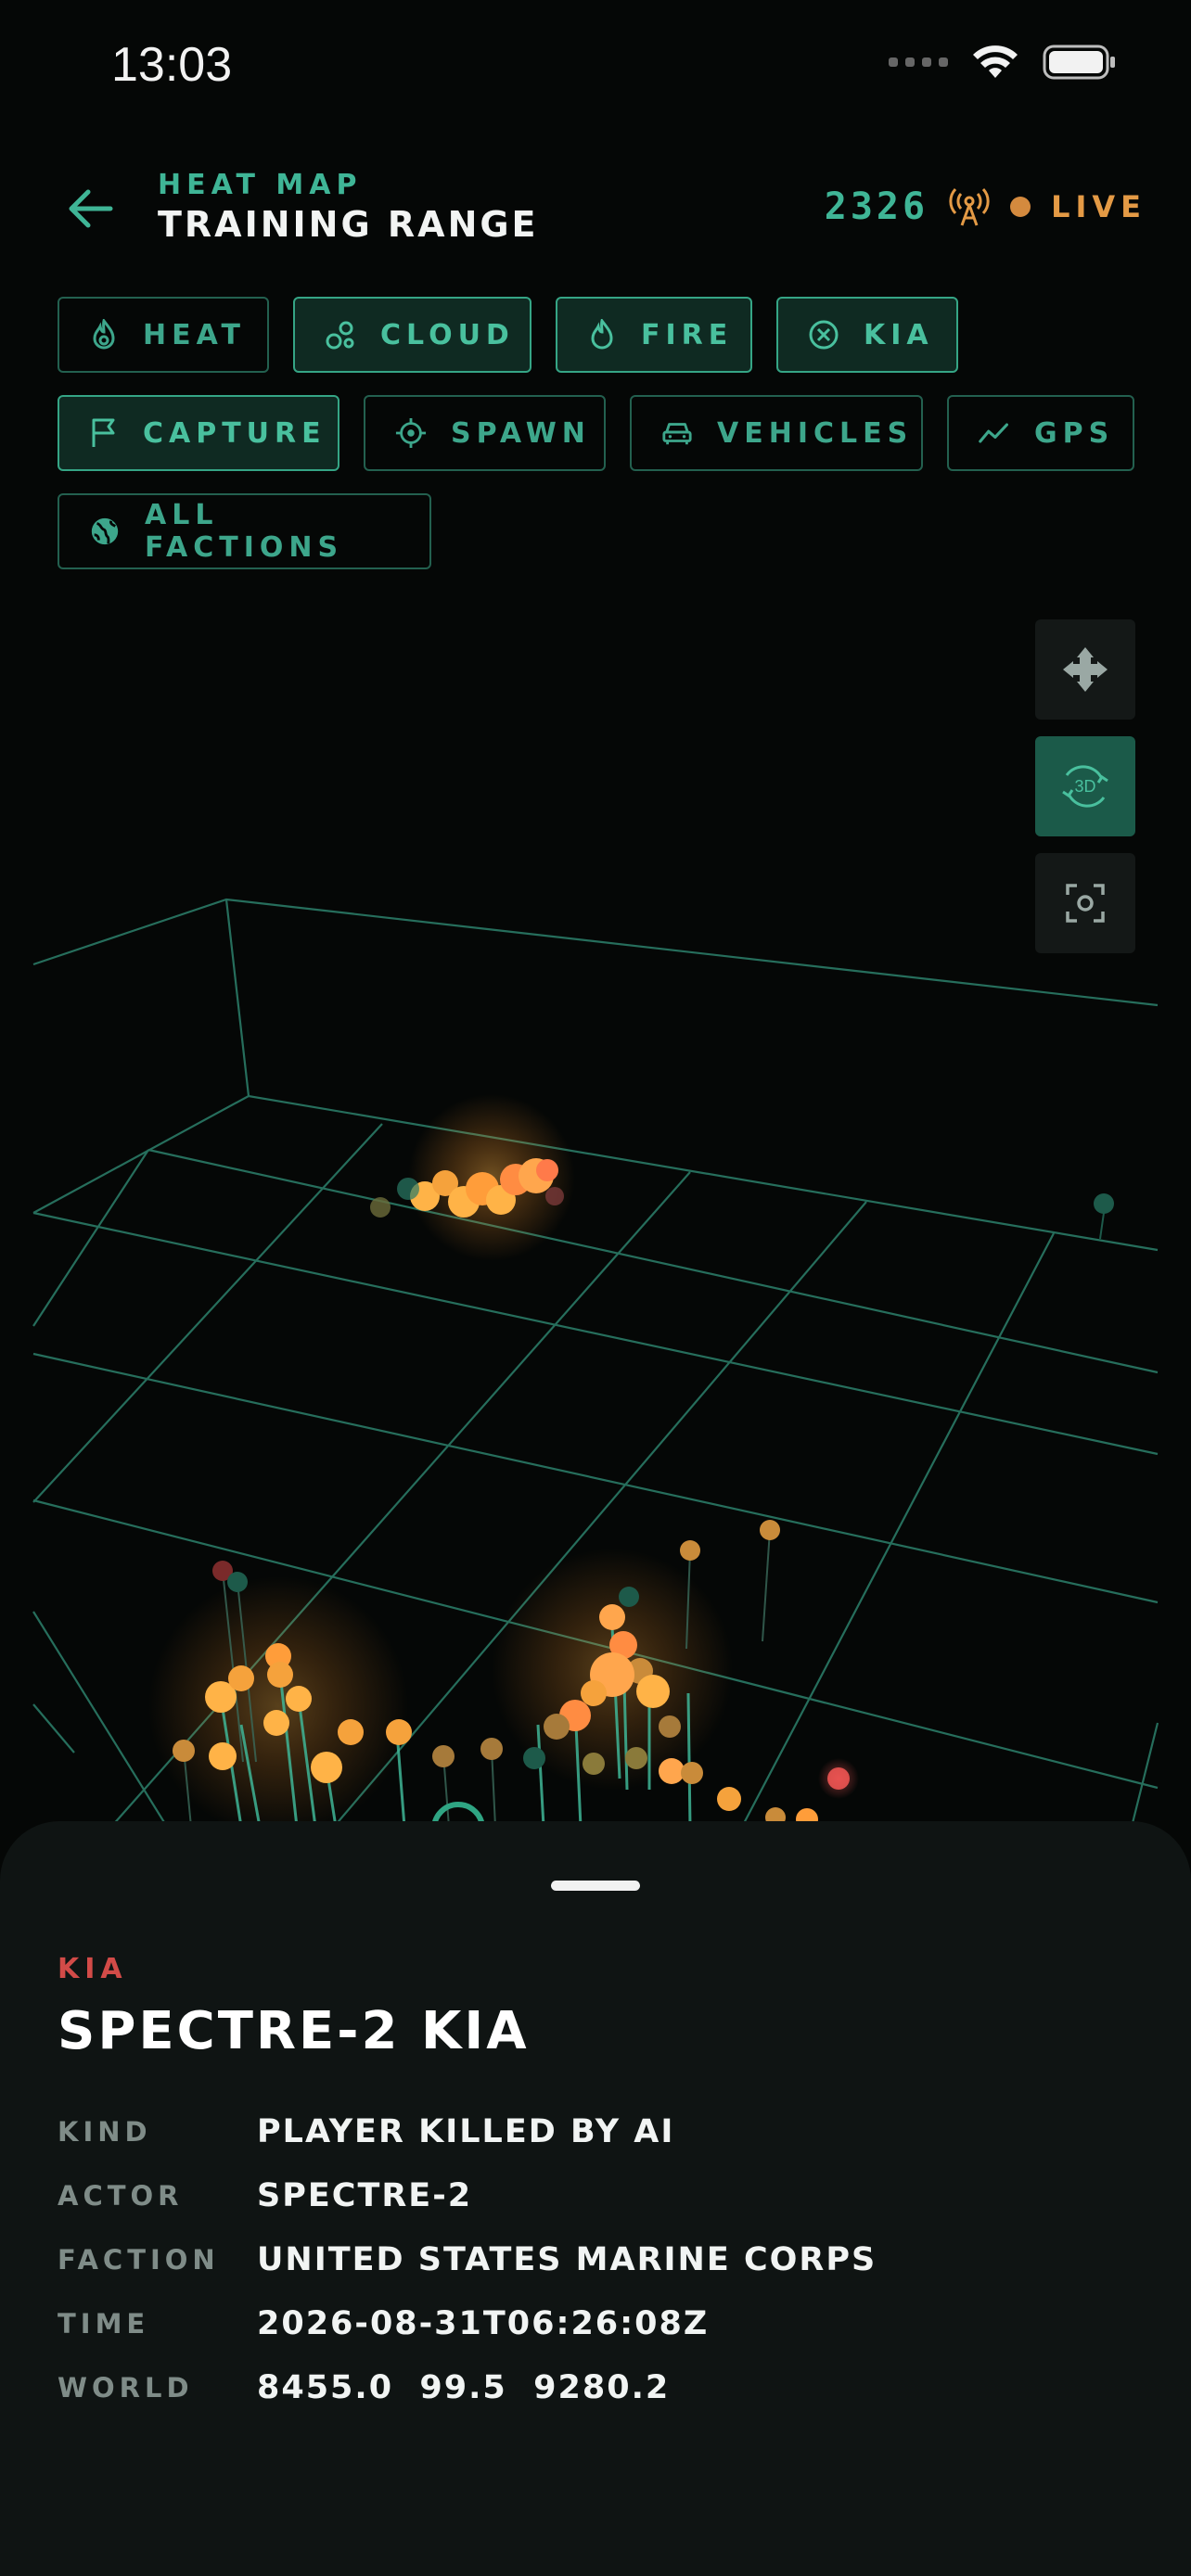 Image resolution: width=1191 pixels, height=2576 pixels. Describe the element at coordinates (104, 433) in the screenshot. I see `flag-icon` at that location.